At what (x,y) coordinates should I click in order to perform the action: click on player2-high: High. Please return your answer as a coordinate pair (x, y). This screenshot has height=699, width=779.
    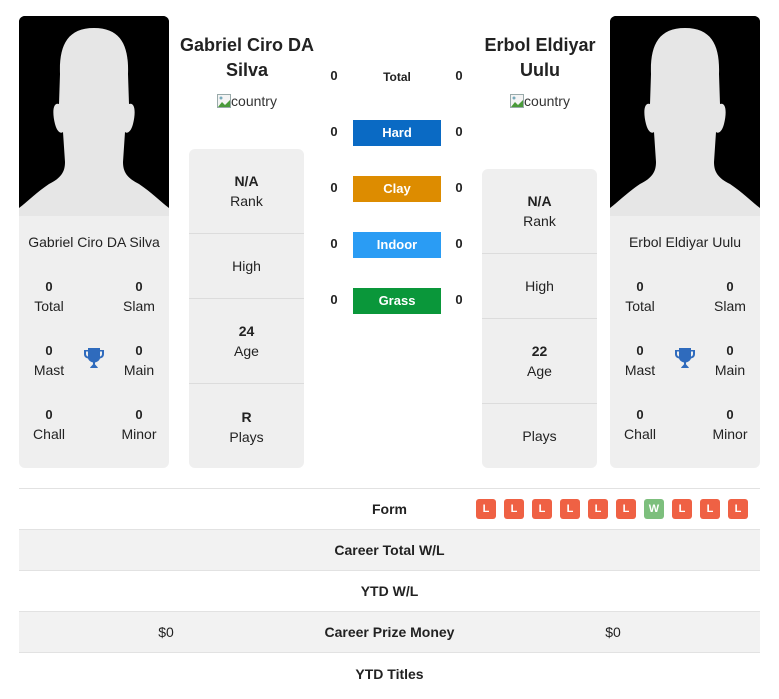
    Looking at the image, I should click on (539, 286).